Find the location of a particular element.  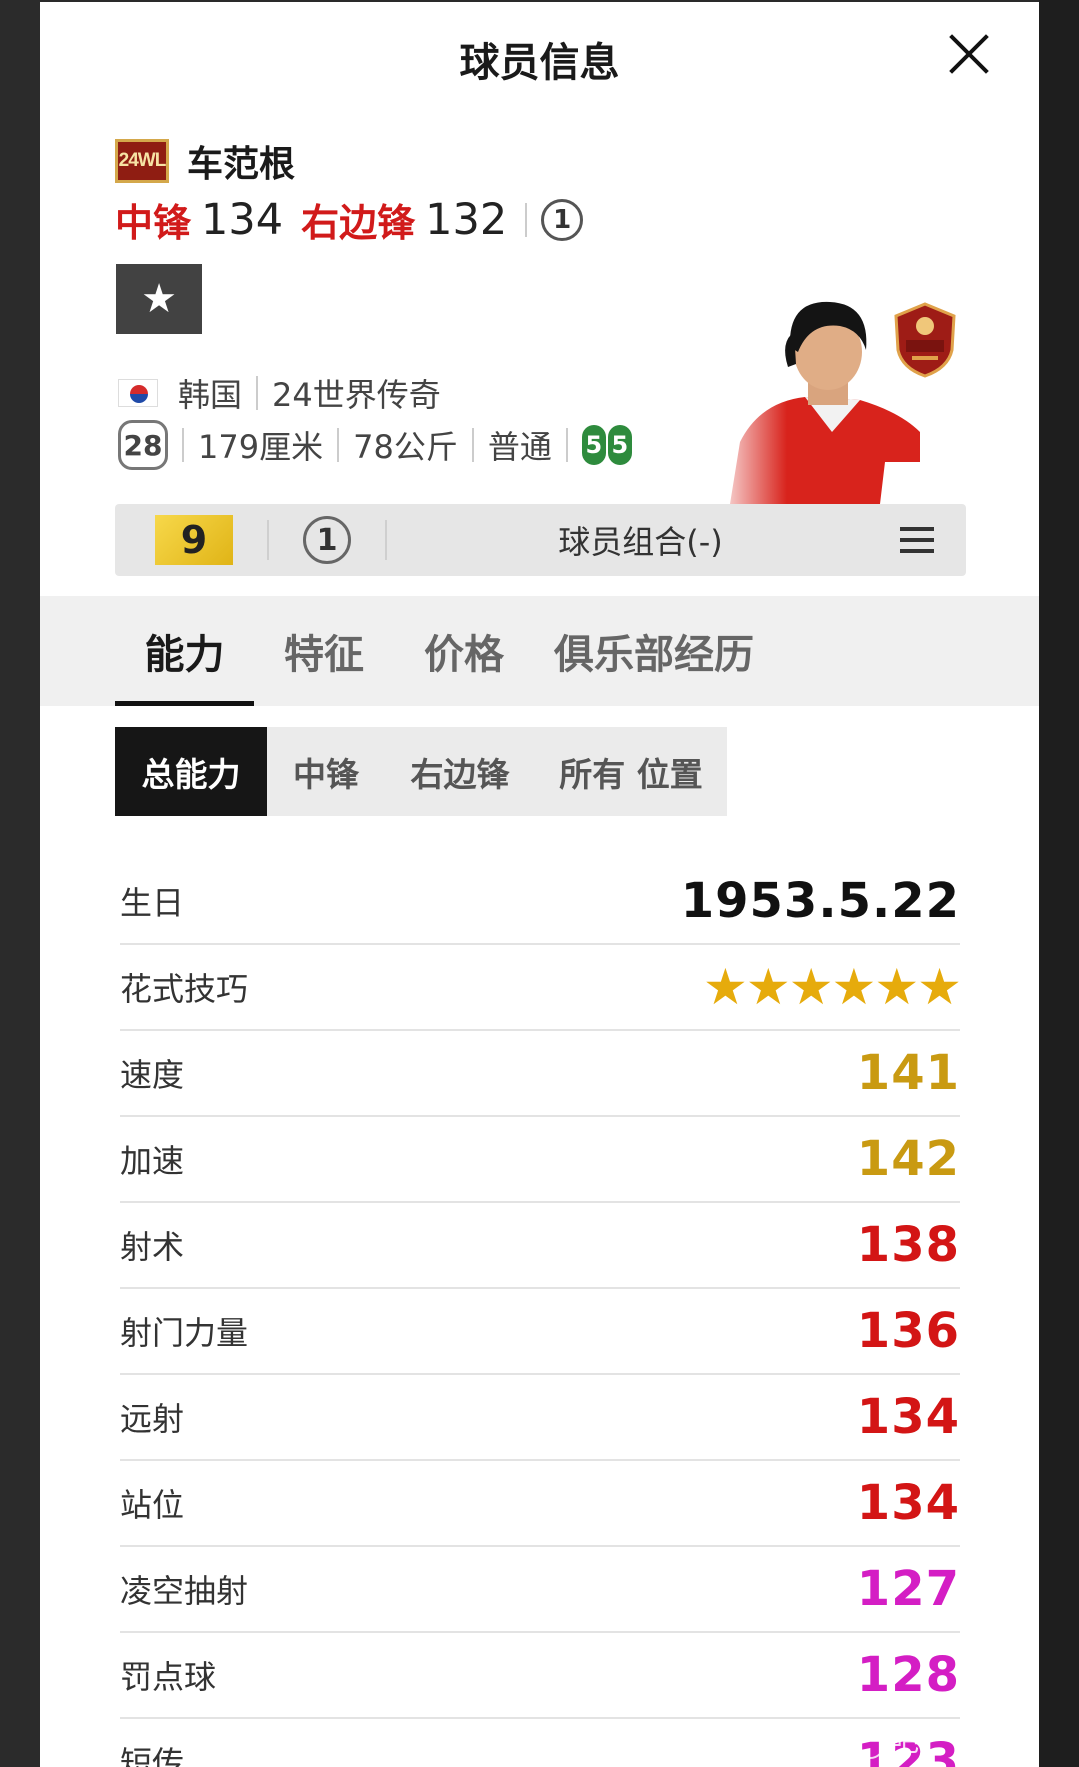

stat-row-birthday: 生日 1953.5.22 is located at coordinates (540, 902).